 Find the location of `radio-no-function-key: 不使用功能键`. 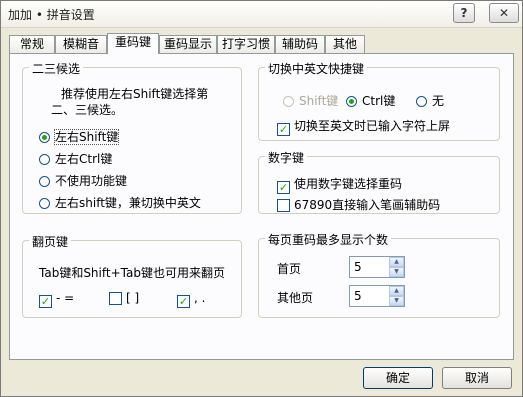

radio-no-function-key: 不使用功能键 is located at coordinates (83, 180).